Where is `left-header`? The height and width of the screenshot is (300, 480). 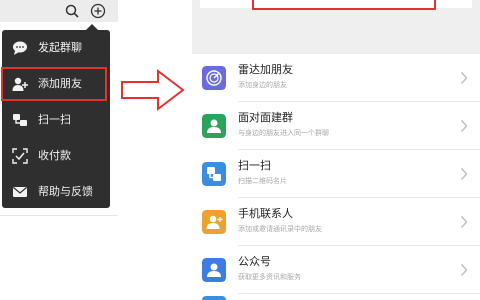
left-header is located at coordinates (59, 11).